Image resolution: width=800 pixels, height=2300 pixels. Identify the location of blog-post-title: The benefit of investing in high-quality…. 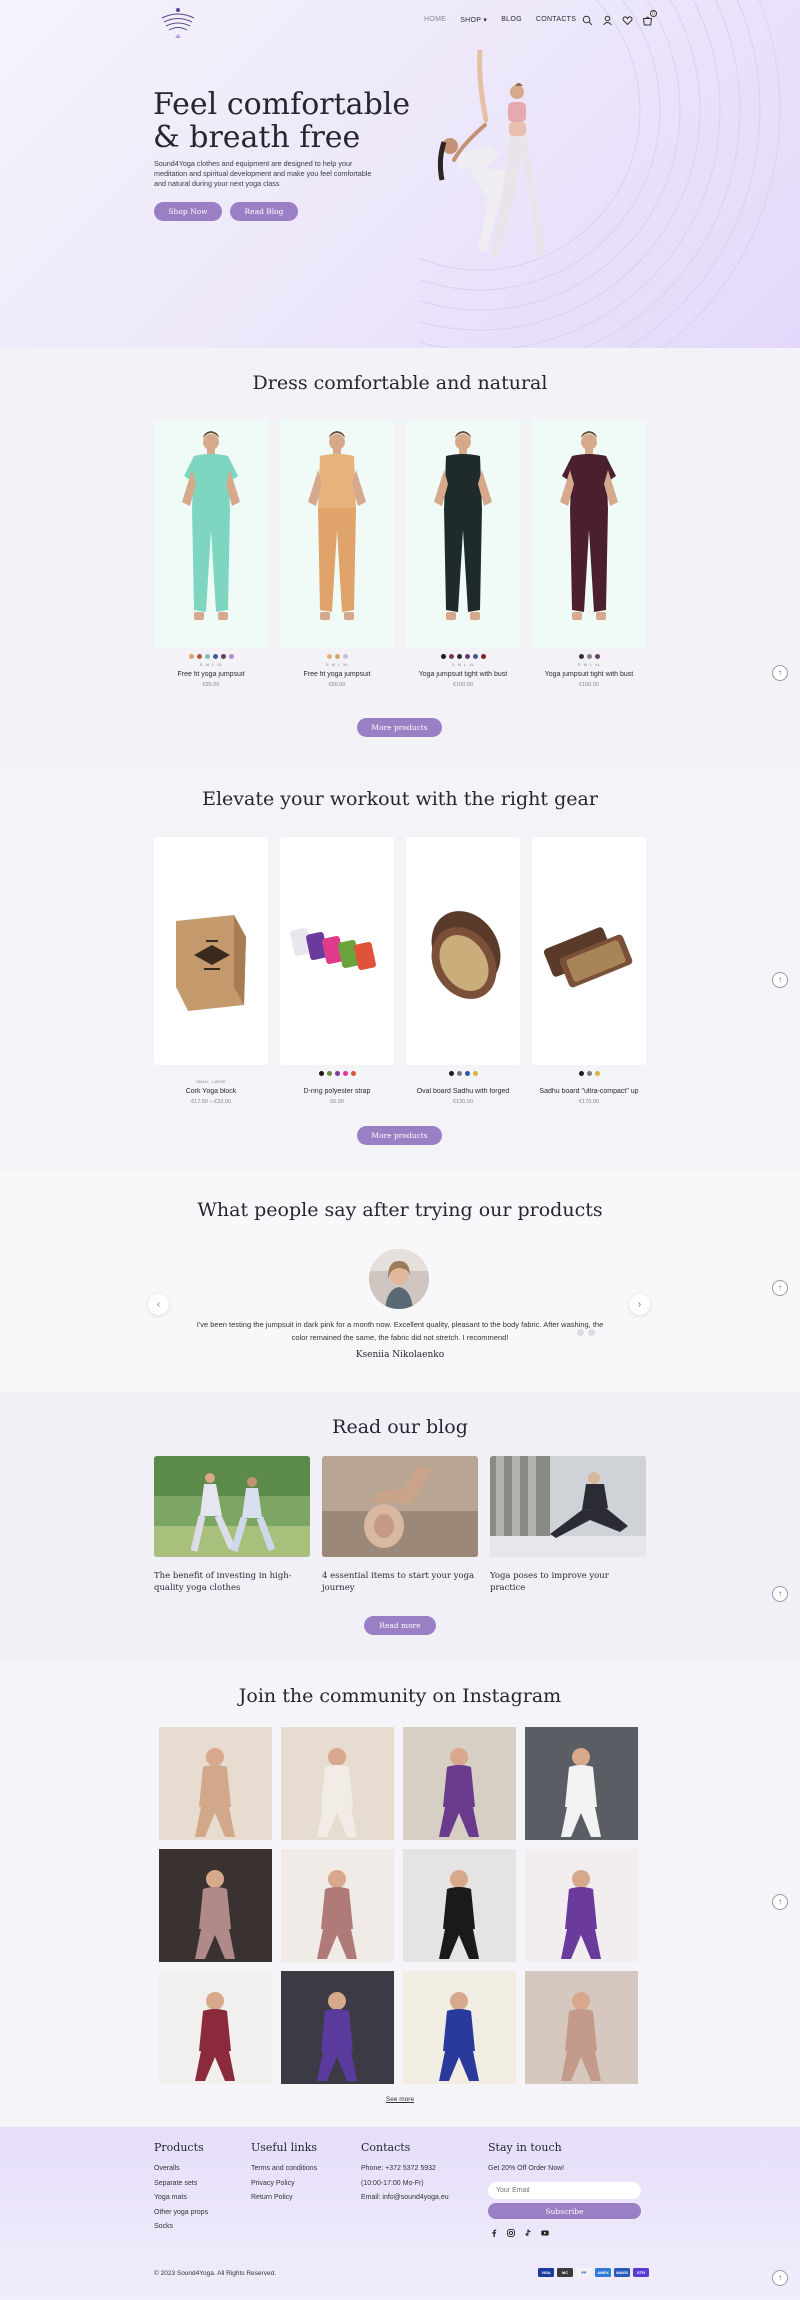
(232, 1582).